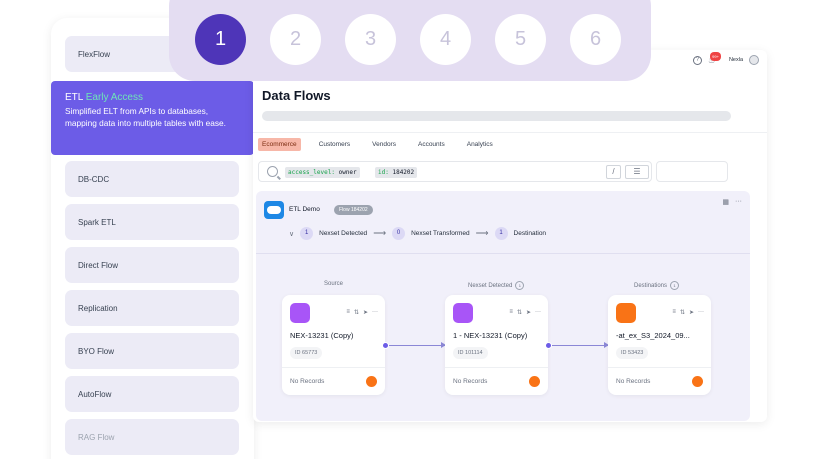  What do you see at coordinates (334, 144) in the screenshot?
I see `tab-customers: Customers` at bounding box center [334, 144].